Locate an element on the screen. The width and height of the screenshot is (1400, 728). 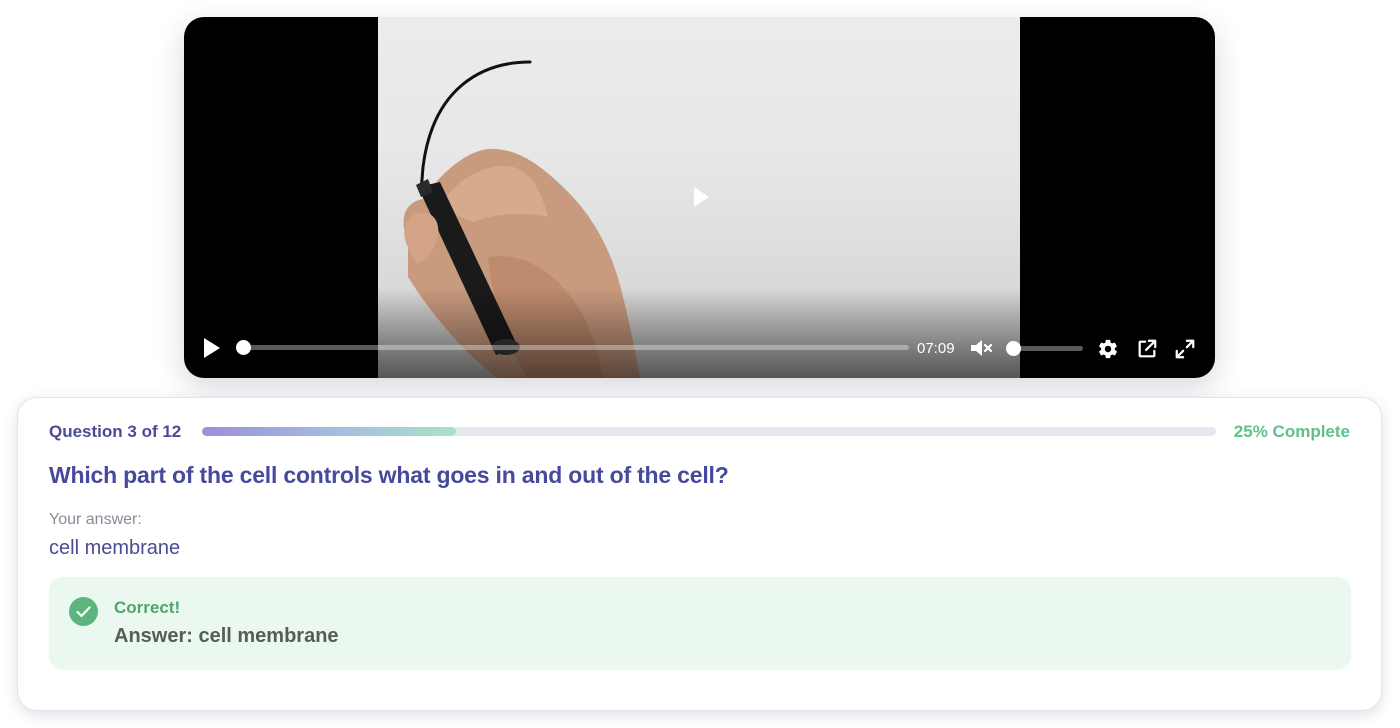
volume-slider-thumb is located at coordinates (1013, 348).